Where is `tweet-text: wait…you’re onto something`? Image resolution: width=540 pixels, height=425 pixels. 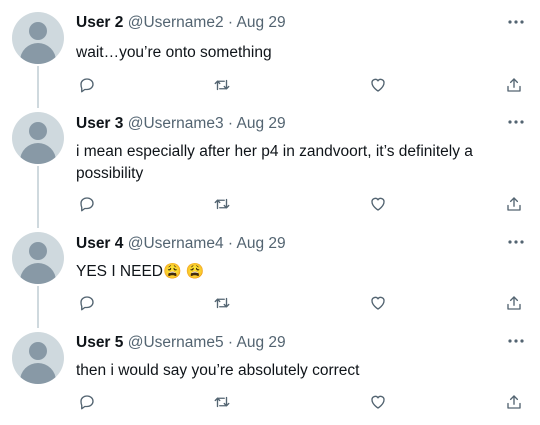 tweet-text: wait…you’re onto something is located at coordinates (296, 53).